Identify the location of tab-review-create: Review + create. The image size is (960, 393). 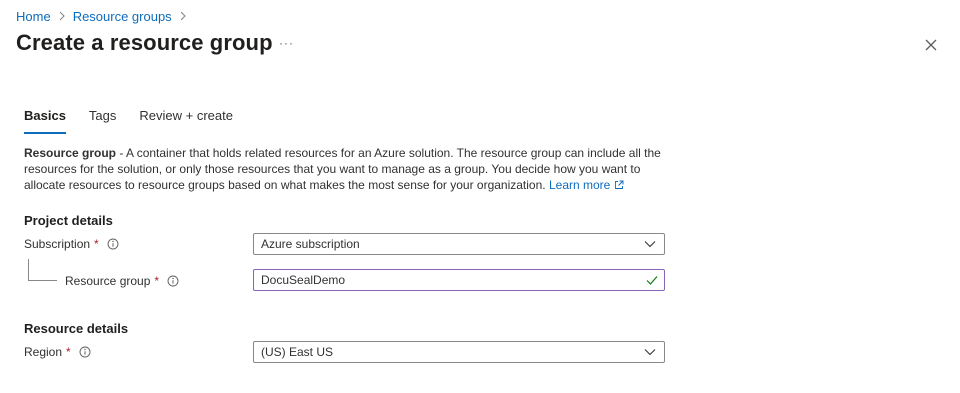
(186, 121).